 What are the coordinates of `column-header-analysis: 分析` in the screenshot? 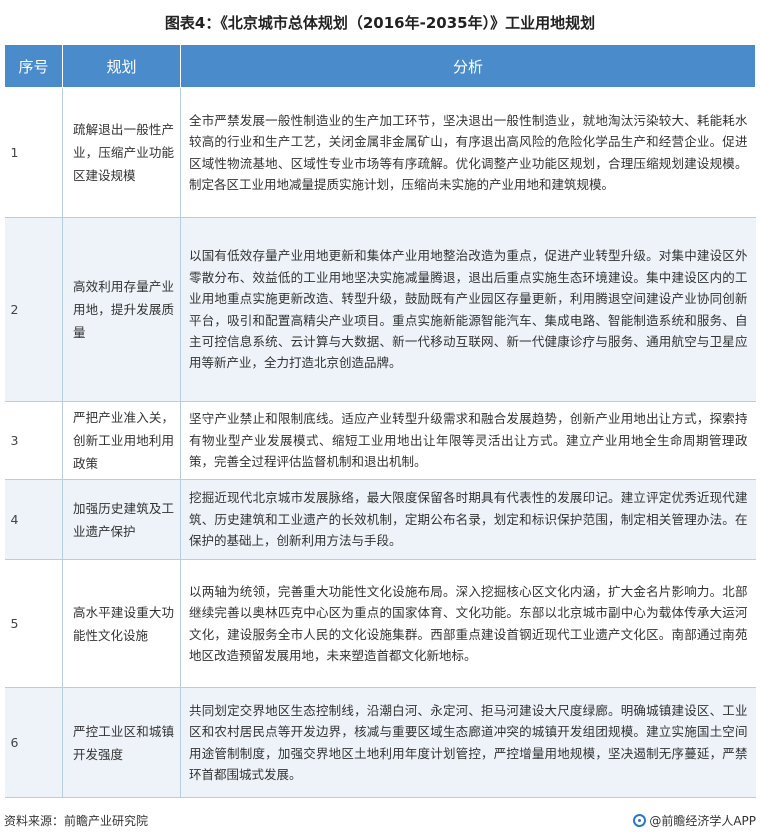 It's located at (468, 66).